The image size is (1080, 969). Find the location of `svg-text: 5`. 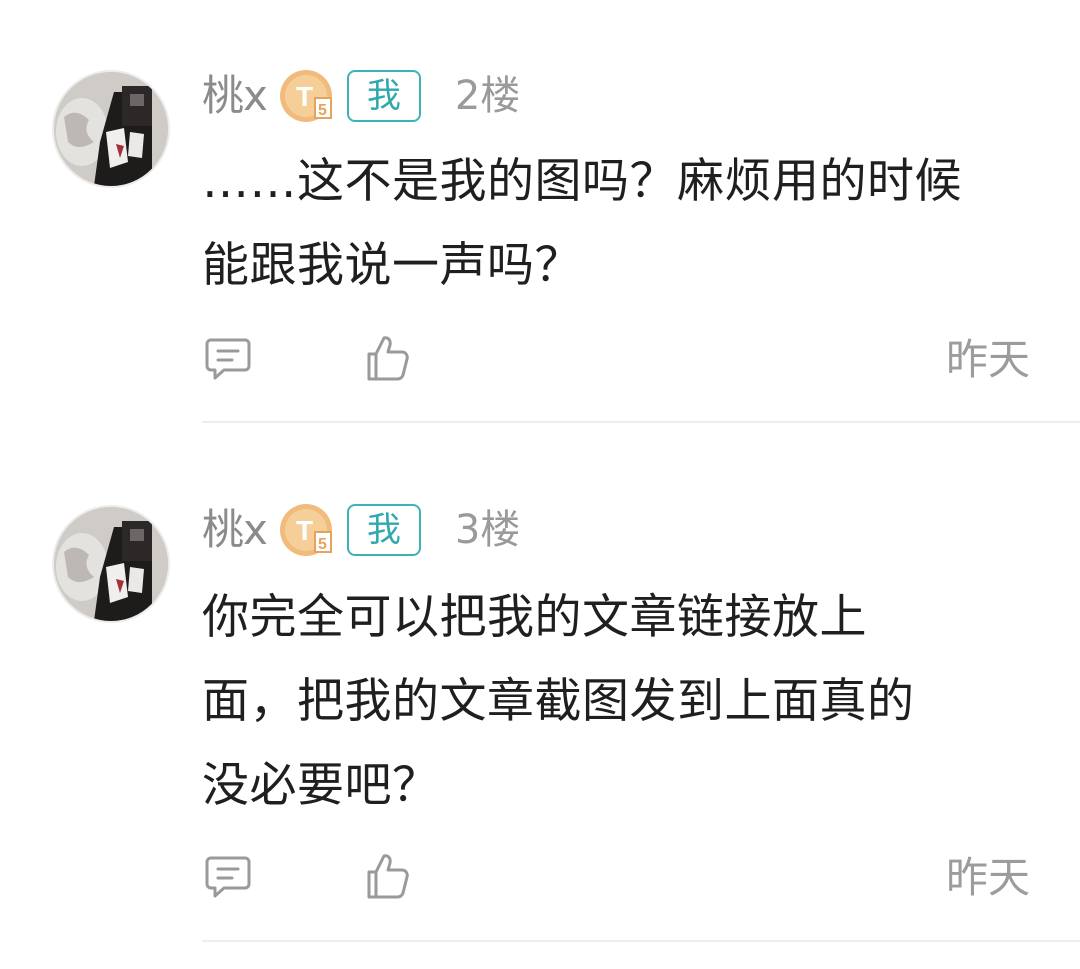

svg-text: 5 is located at coordinates (322, 544).